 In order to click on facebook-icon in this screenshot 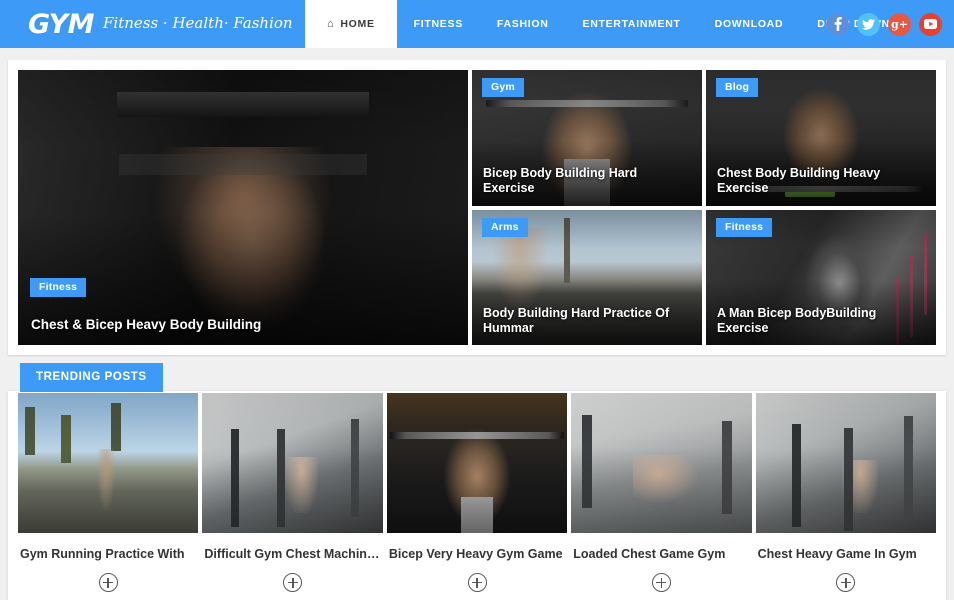, I will do `click(837, 24)`.